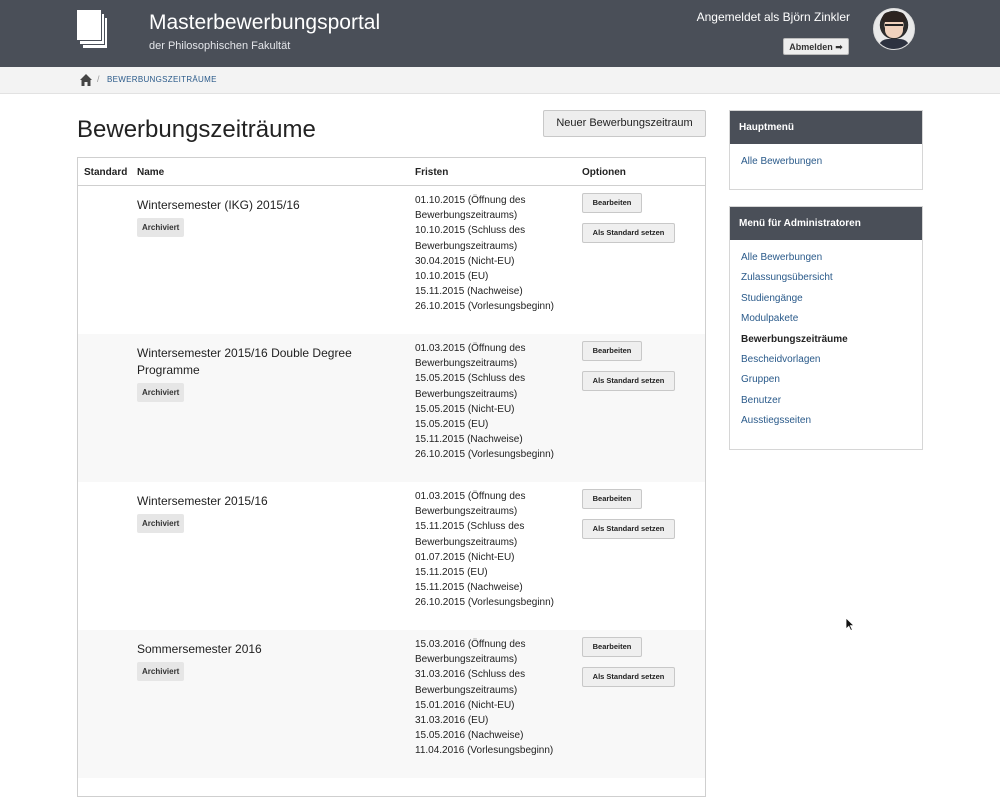 The width and height of the screenshot is (1000, 797). I want to click on admin-menu-item-all-applications: Alle Bewerbungen, so click(826, 258).